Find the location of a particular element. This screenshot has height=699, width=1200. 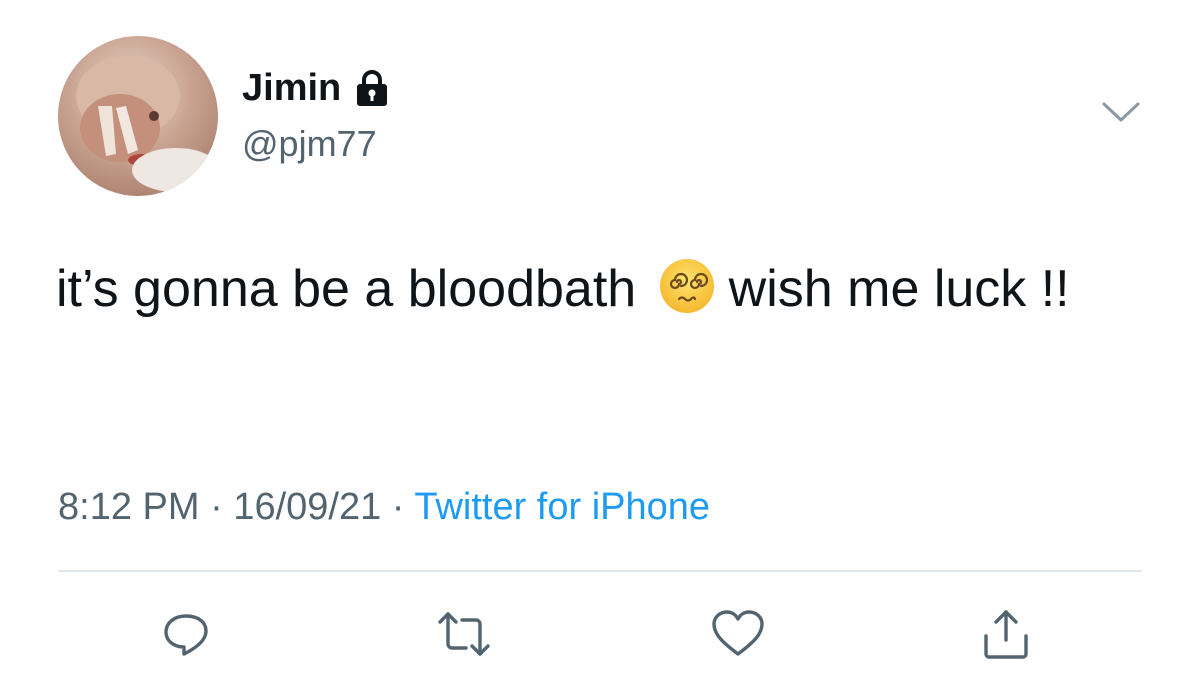

retweet-icon is located at coordinates (464, 634).